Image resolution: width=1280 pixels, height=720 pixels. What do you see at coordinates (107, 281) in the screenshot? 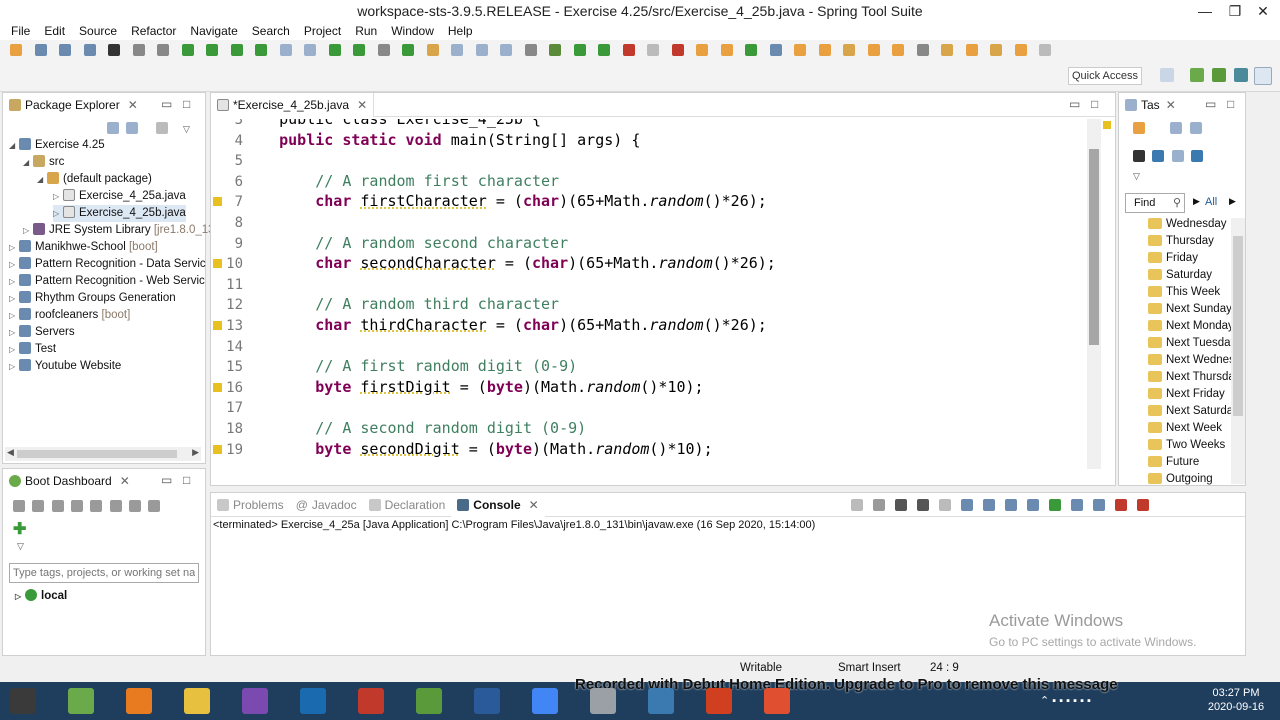
I see `tree-project-item: ▷ Pattern Recognition - Web Servic` at bounding box center [107, 281].